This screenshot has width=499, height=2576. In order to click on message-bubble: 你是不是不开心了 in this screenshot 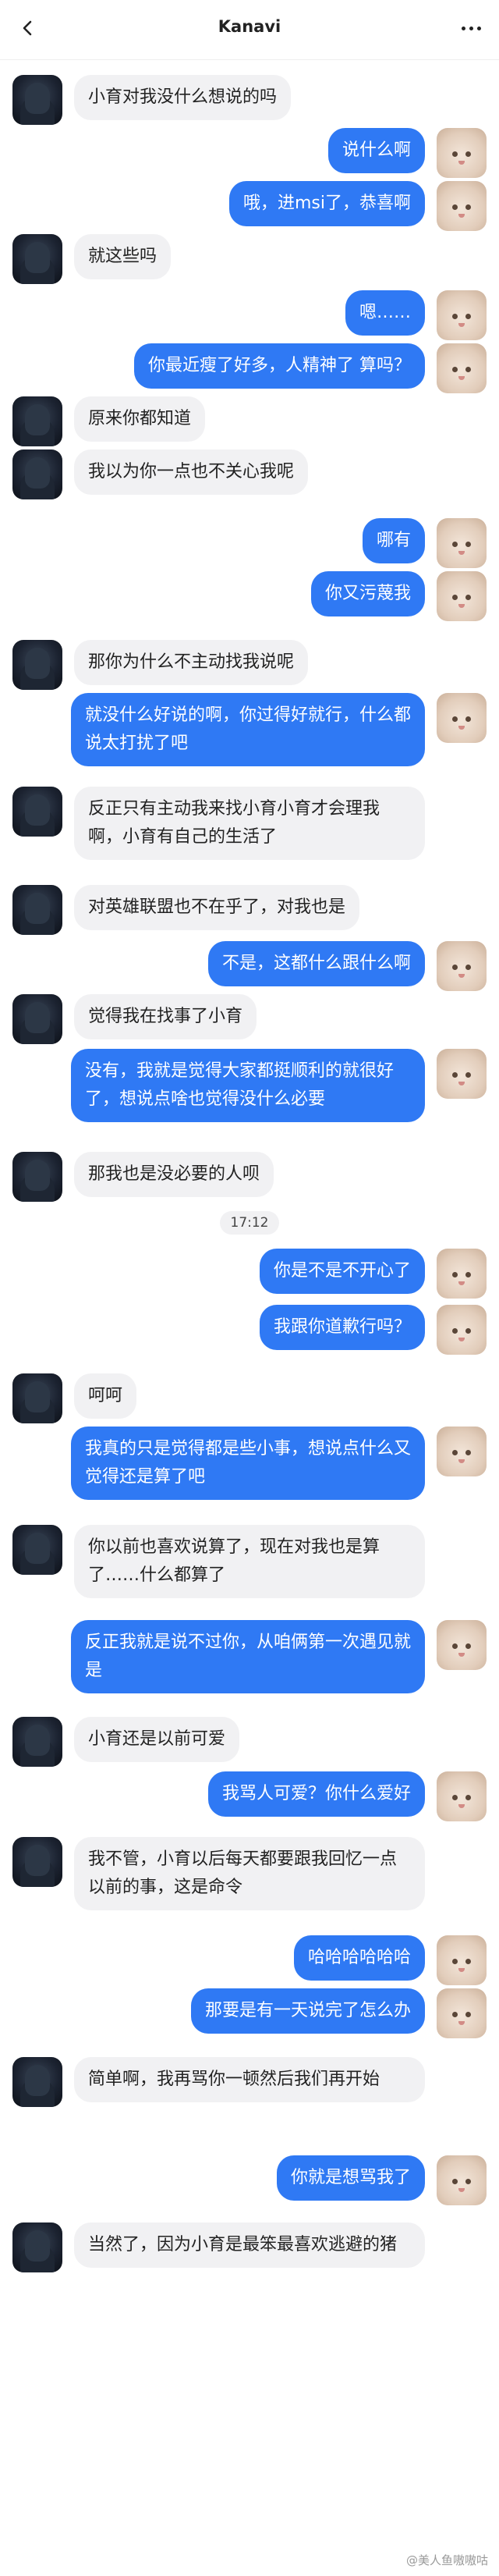, I will do `click(342, 1272)`.